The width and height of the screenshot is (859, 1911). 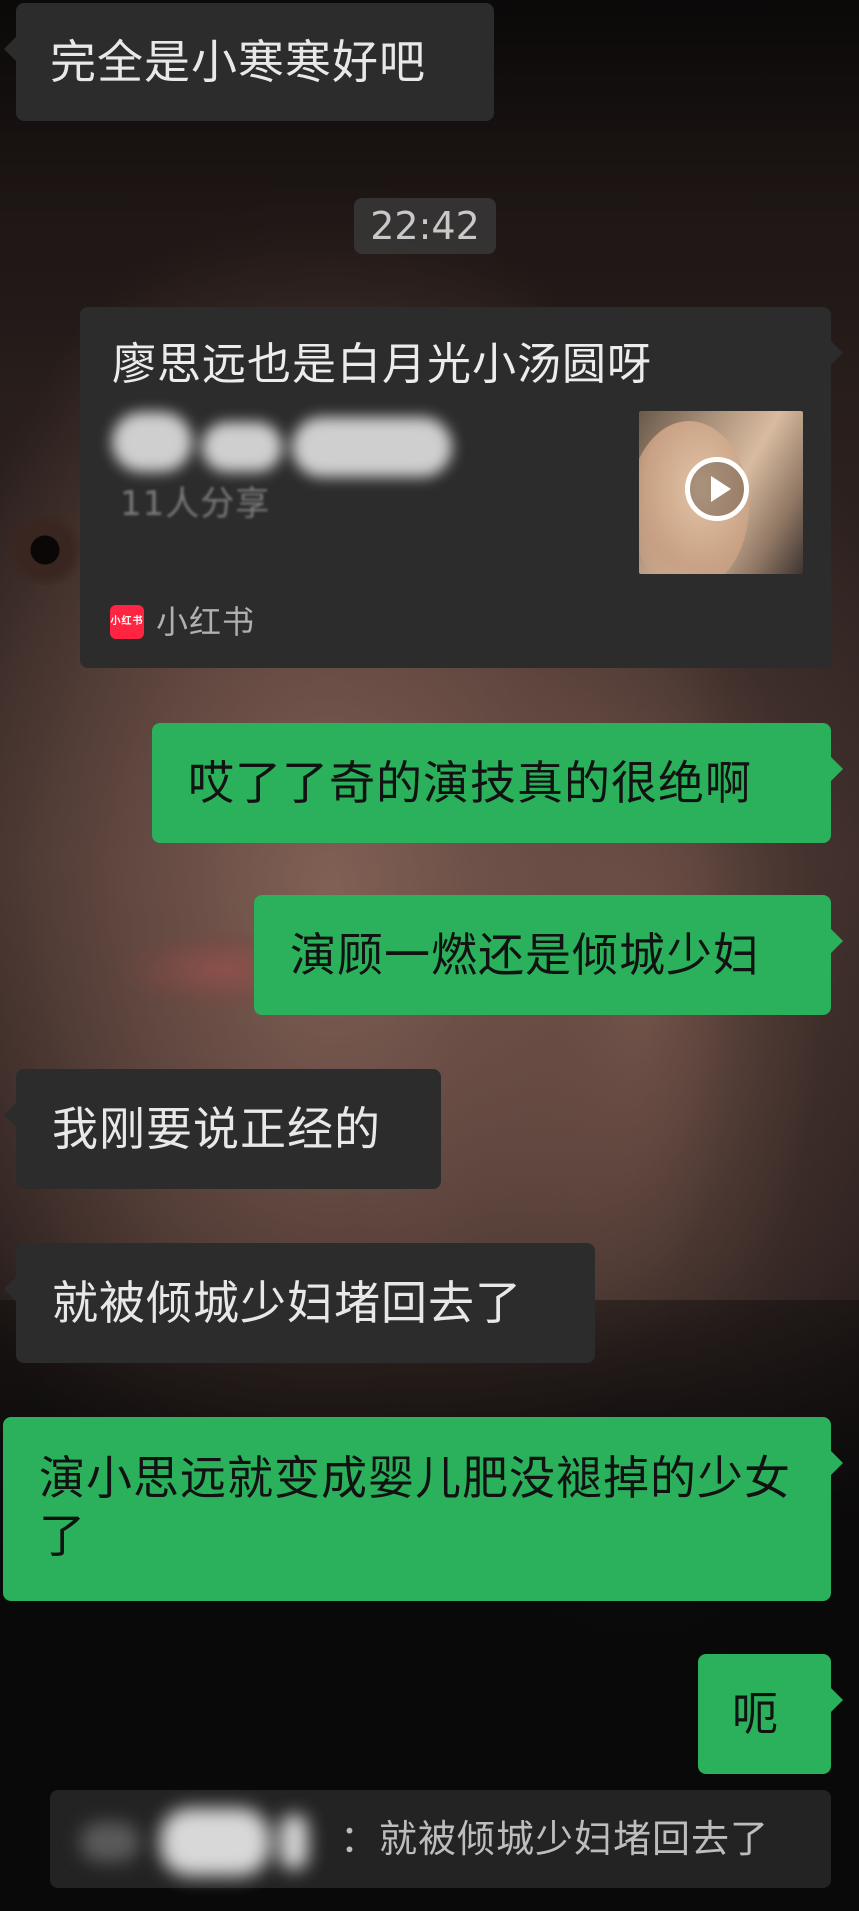 I want to click on quote-text: ：就被倾城少妇堵回去了, so click(x=554, y=1839).